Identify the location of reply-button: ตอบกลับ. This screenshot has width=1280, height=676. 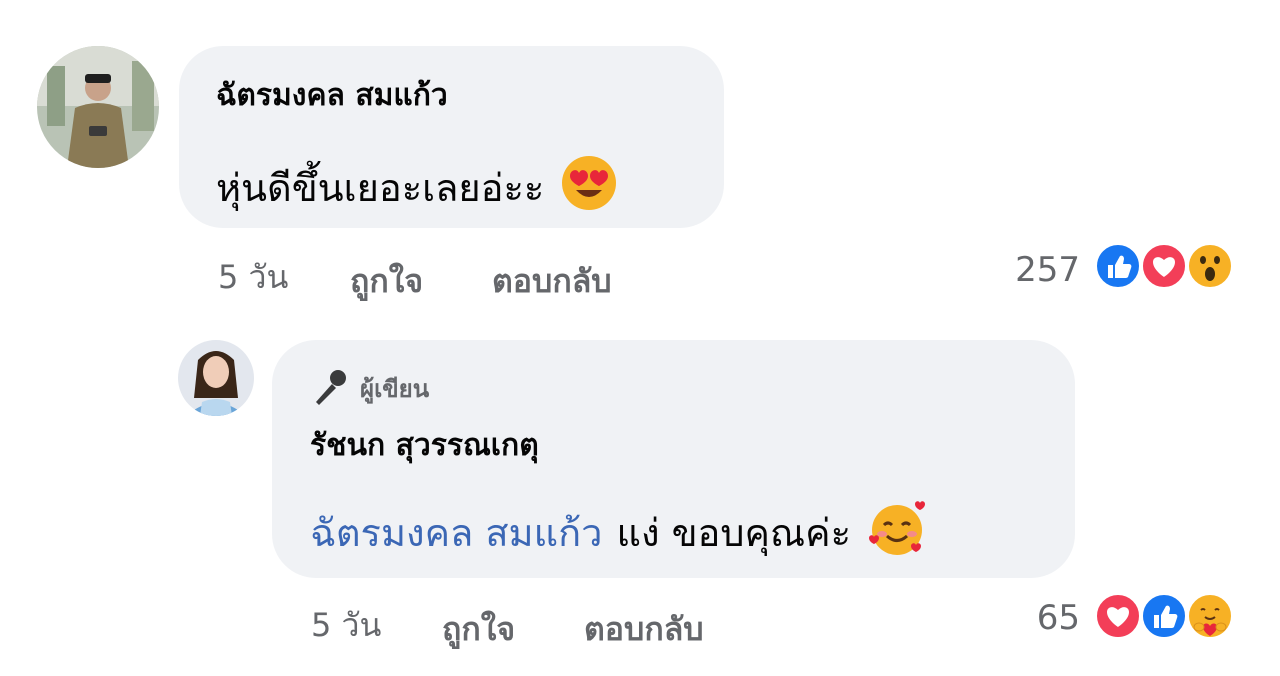
(644, 629).